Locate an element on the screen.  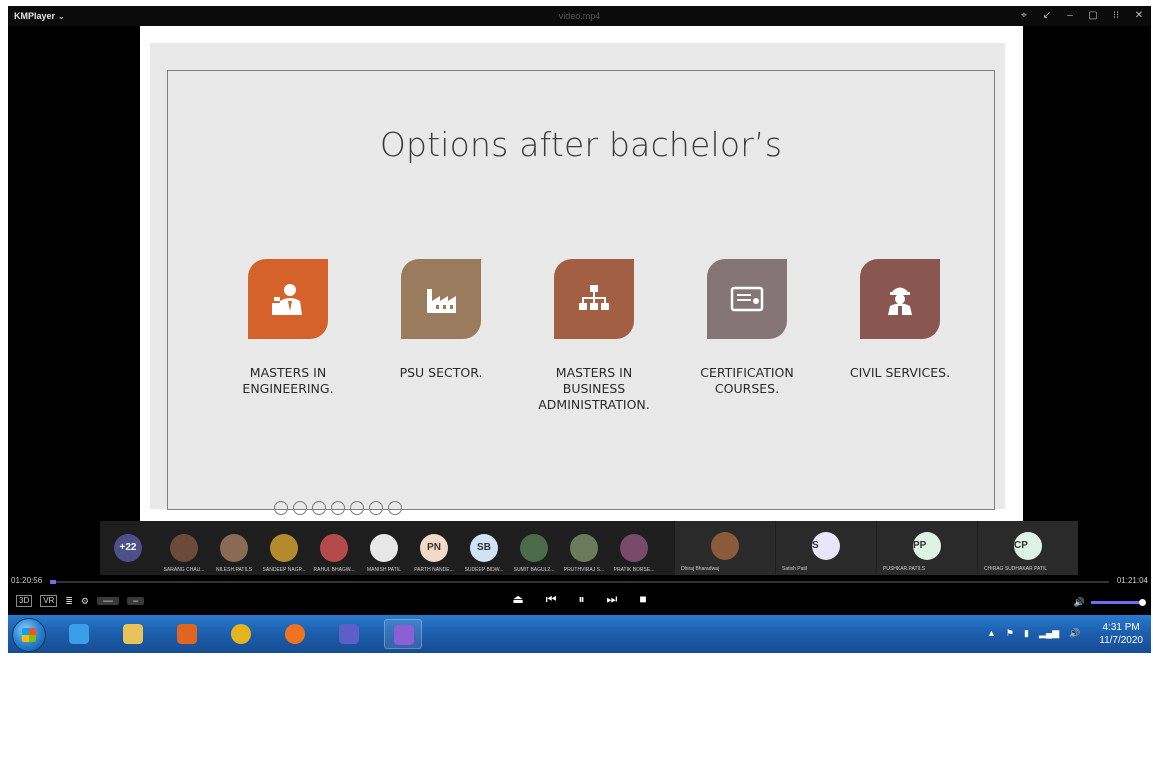
seek-row: 01:20:56 01:21:04 is located at coordinates (579, 581).